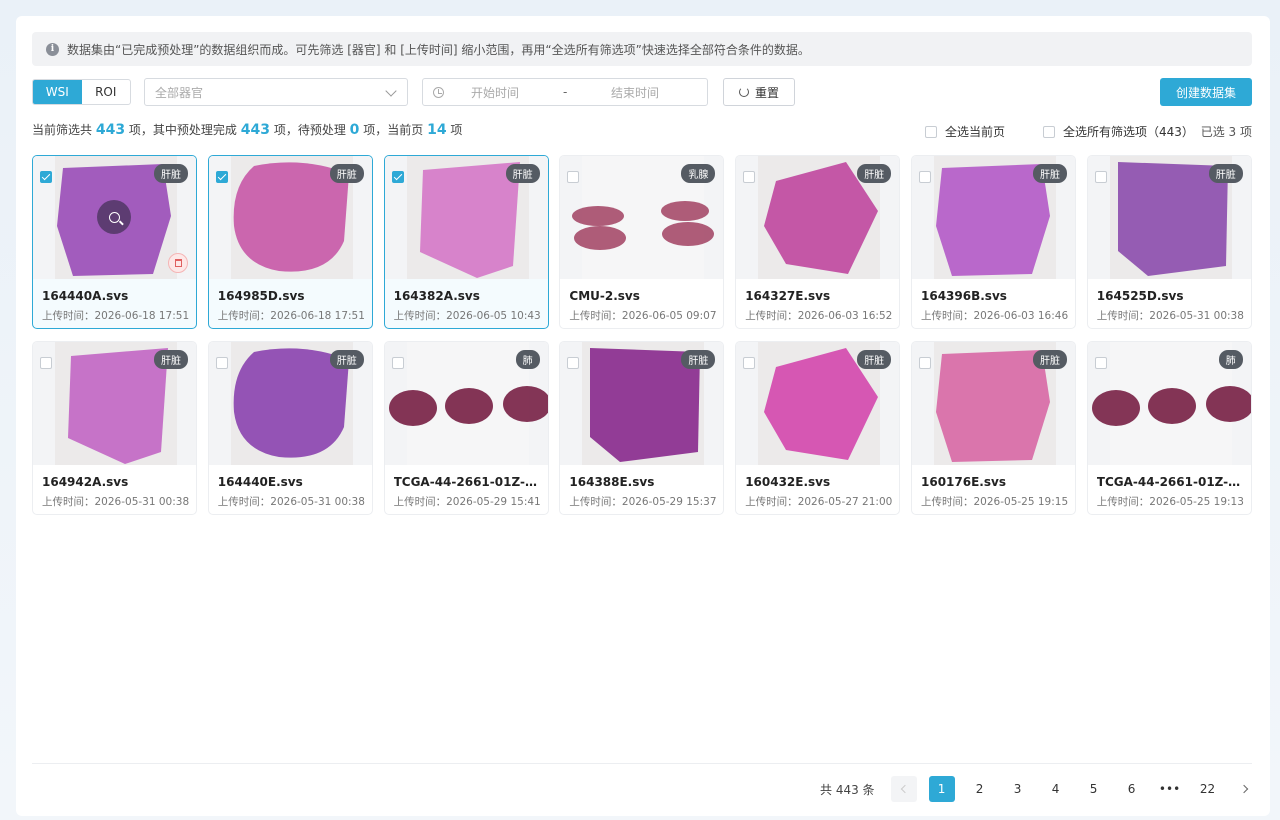  I want to click on slide-filename: 164525D.svs, so click(1140, 296).